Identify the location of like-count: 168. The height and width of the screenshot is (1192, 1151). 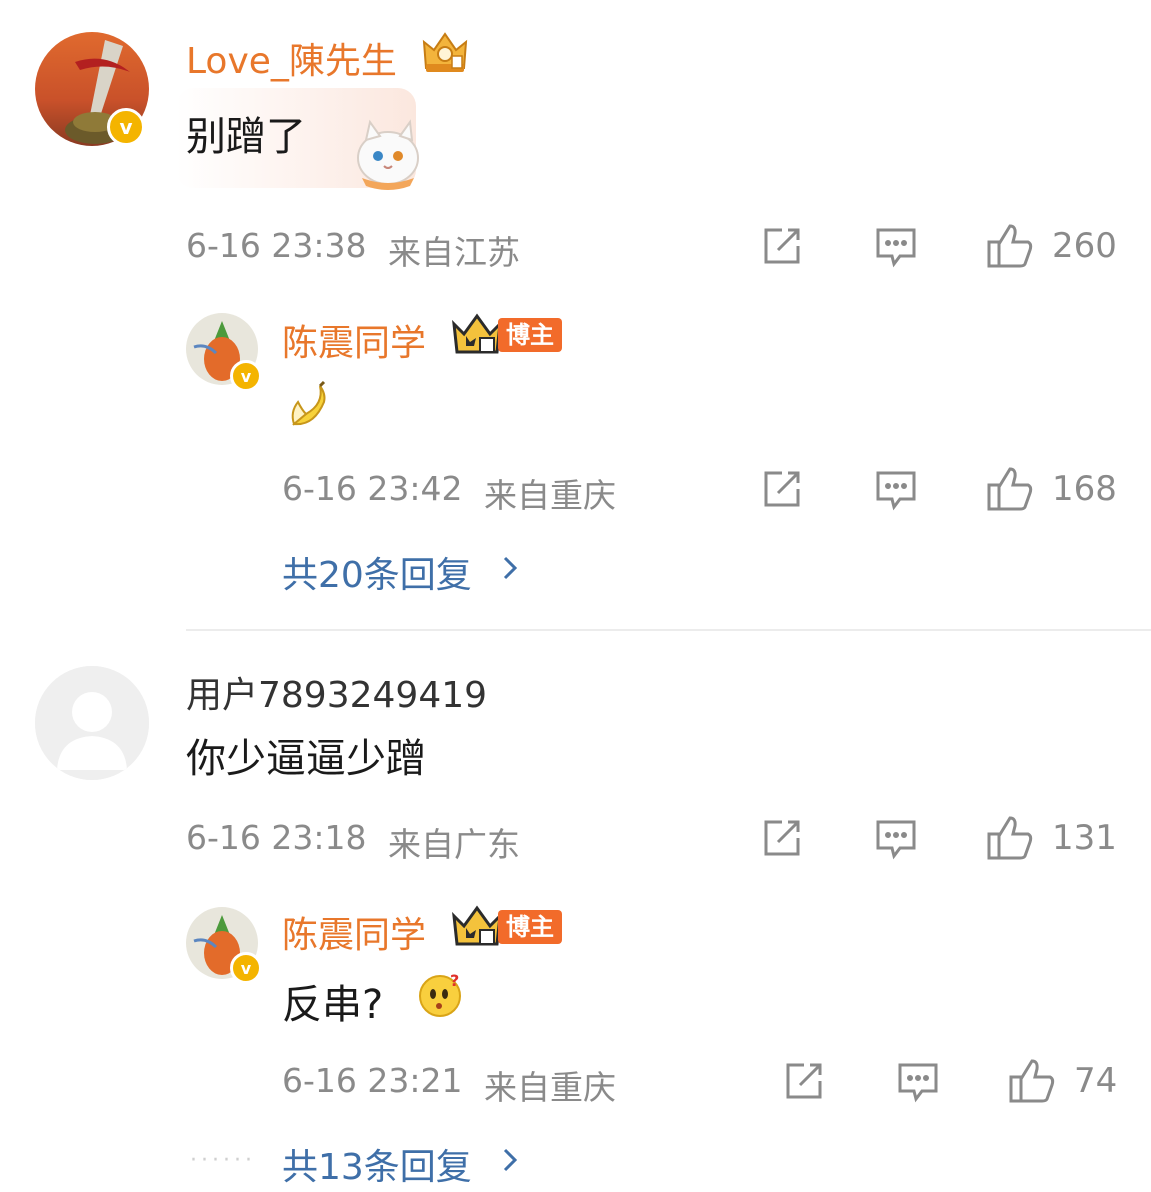
(1084, 489).